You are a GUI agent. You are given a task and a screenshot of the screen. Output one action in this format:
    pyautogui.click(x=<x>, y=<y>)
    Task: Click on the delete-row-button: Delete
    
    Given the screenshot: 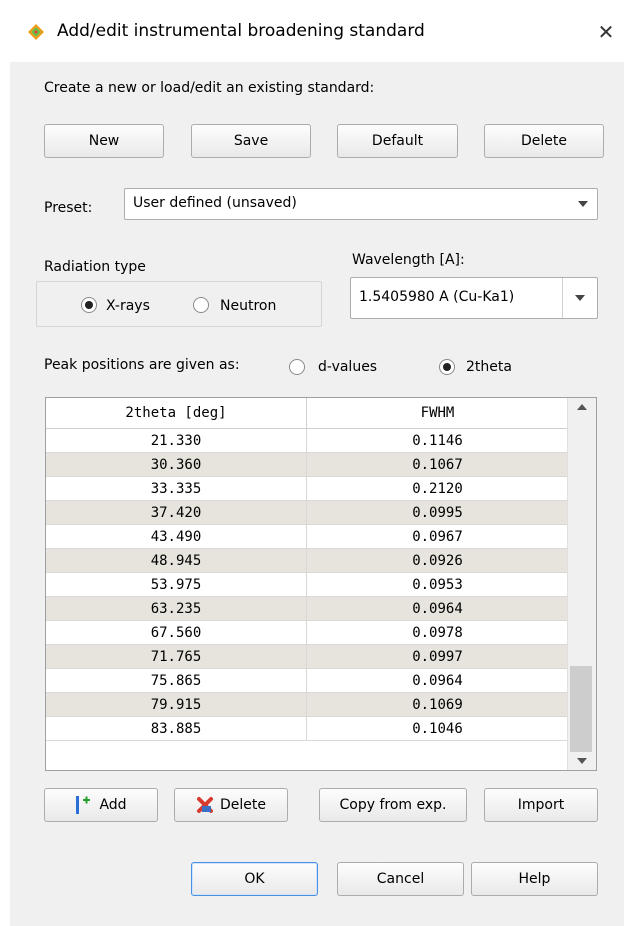 What is the action you would take?
    pyautogui.click(x=231, y=805)
    